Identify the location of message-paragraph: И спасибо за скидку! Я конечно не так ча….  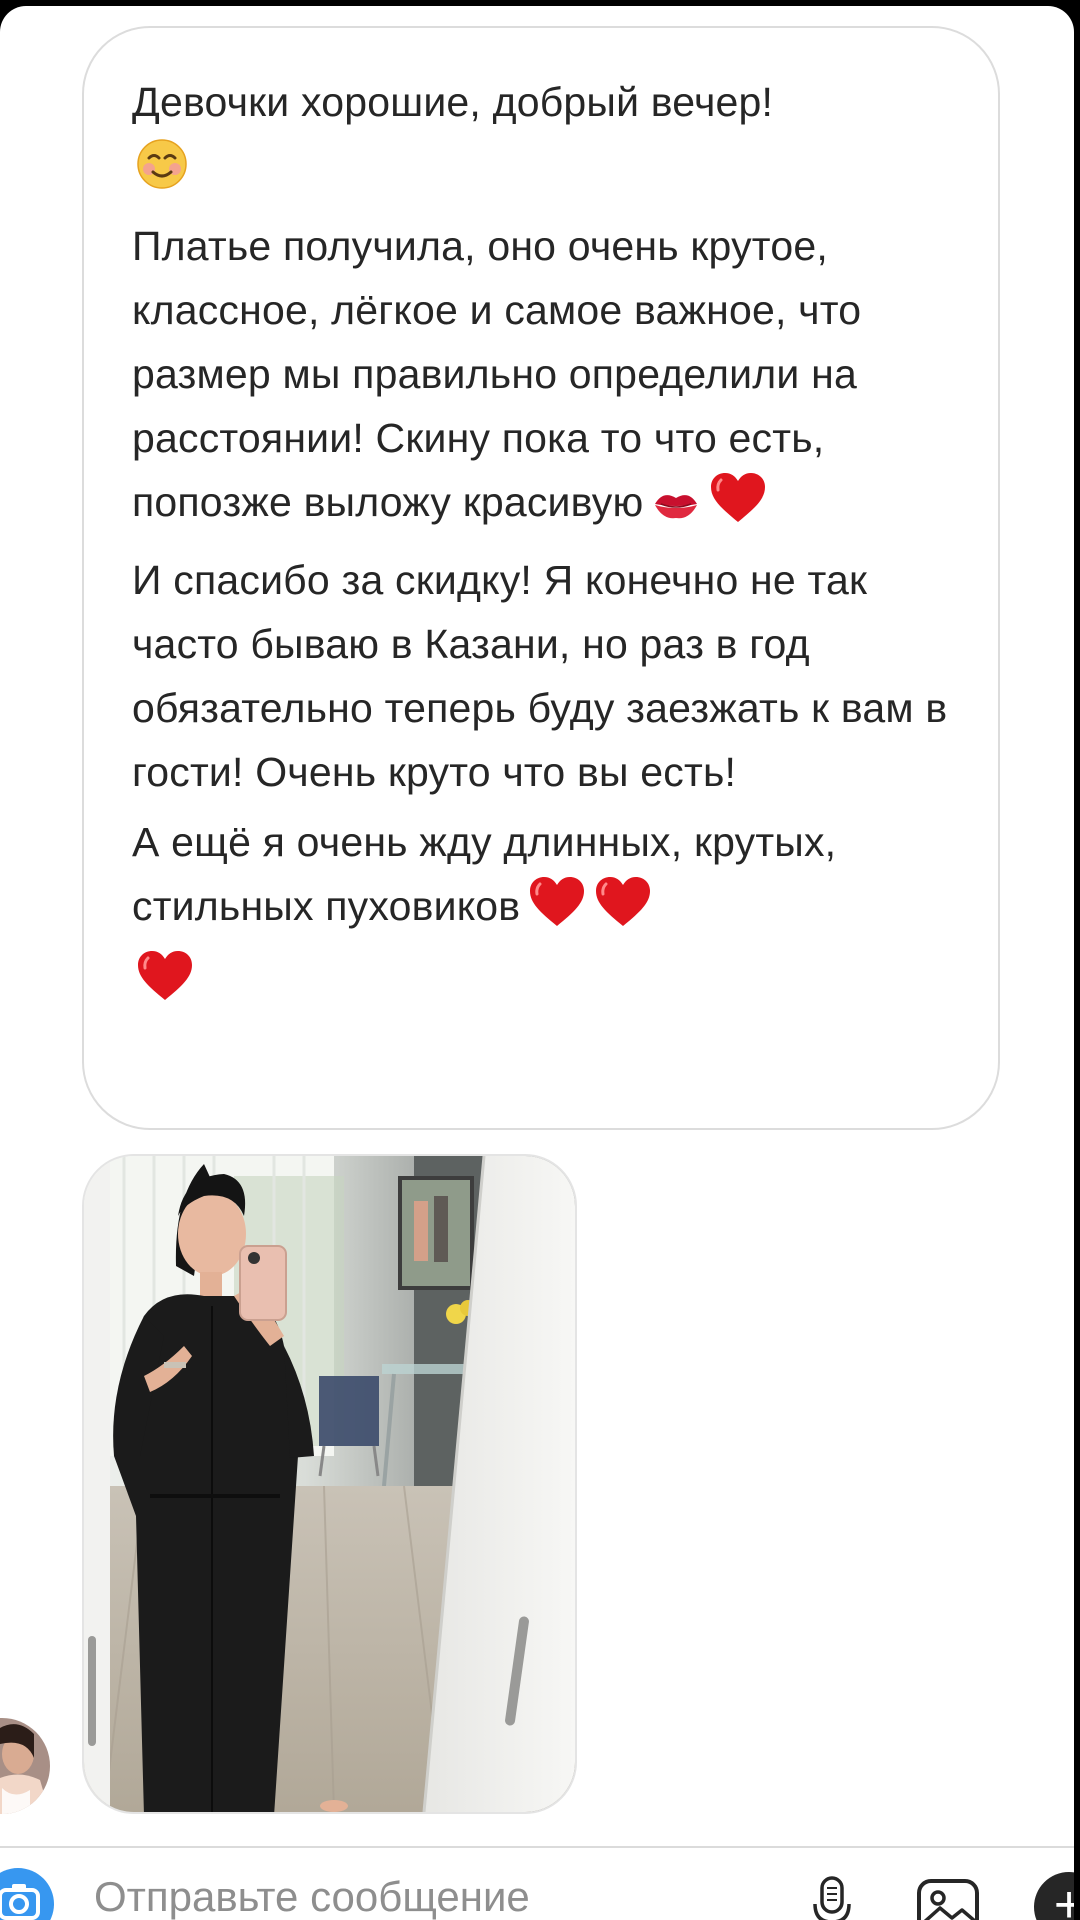
(540, 676).